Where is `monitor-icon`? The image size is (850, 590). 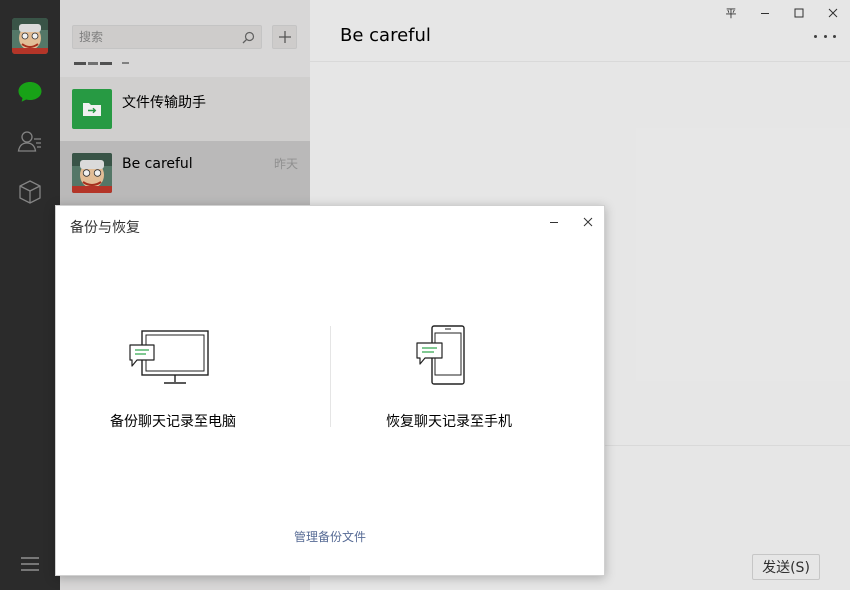 monitor-icon is located at coordinates (169, 357).